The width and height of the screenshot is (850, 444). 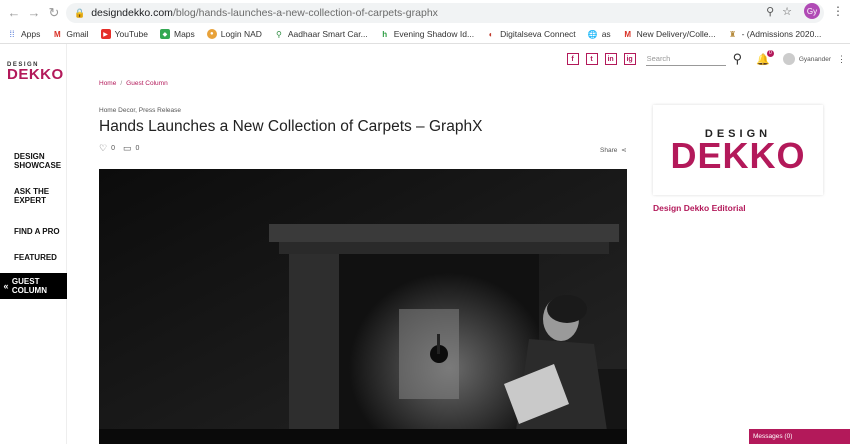 What do you see at coordinates (770, 11) in the screenshot?
I see `zoom-icon: ⚲` at bounding box center [770, 11].